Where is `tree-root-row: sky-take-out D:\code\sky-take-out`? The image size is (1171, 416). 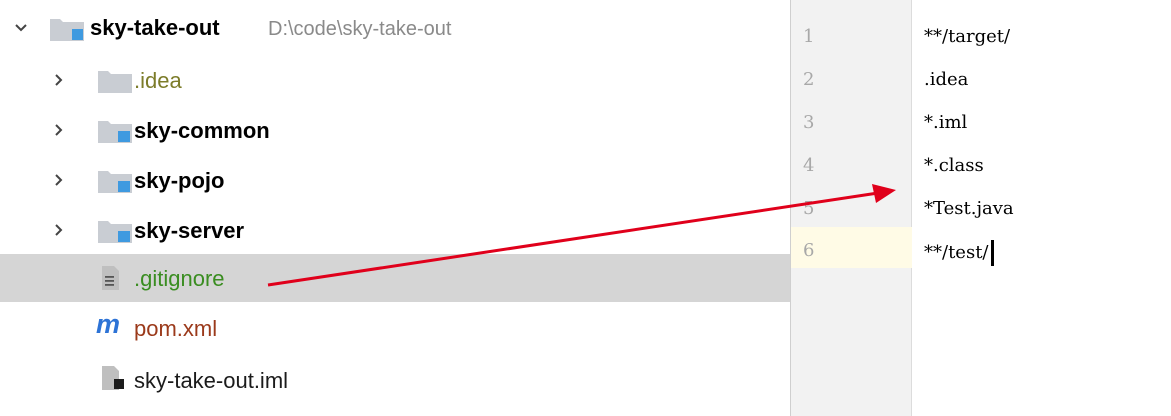 tree-root-row: sky-take-out D:\code\sky-take-out is located at coordinates (395, 28).